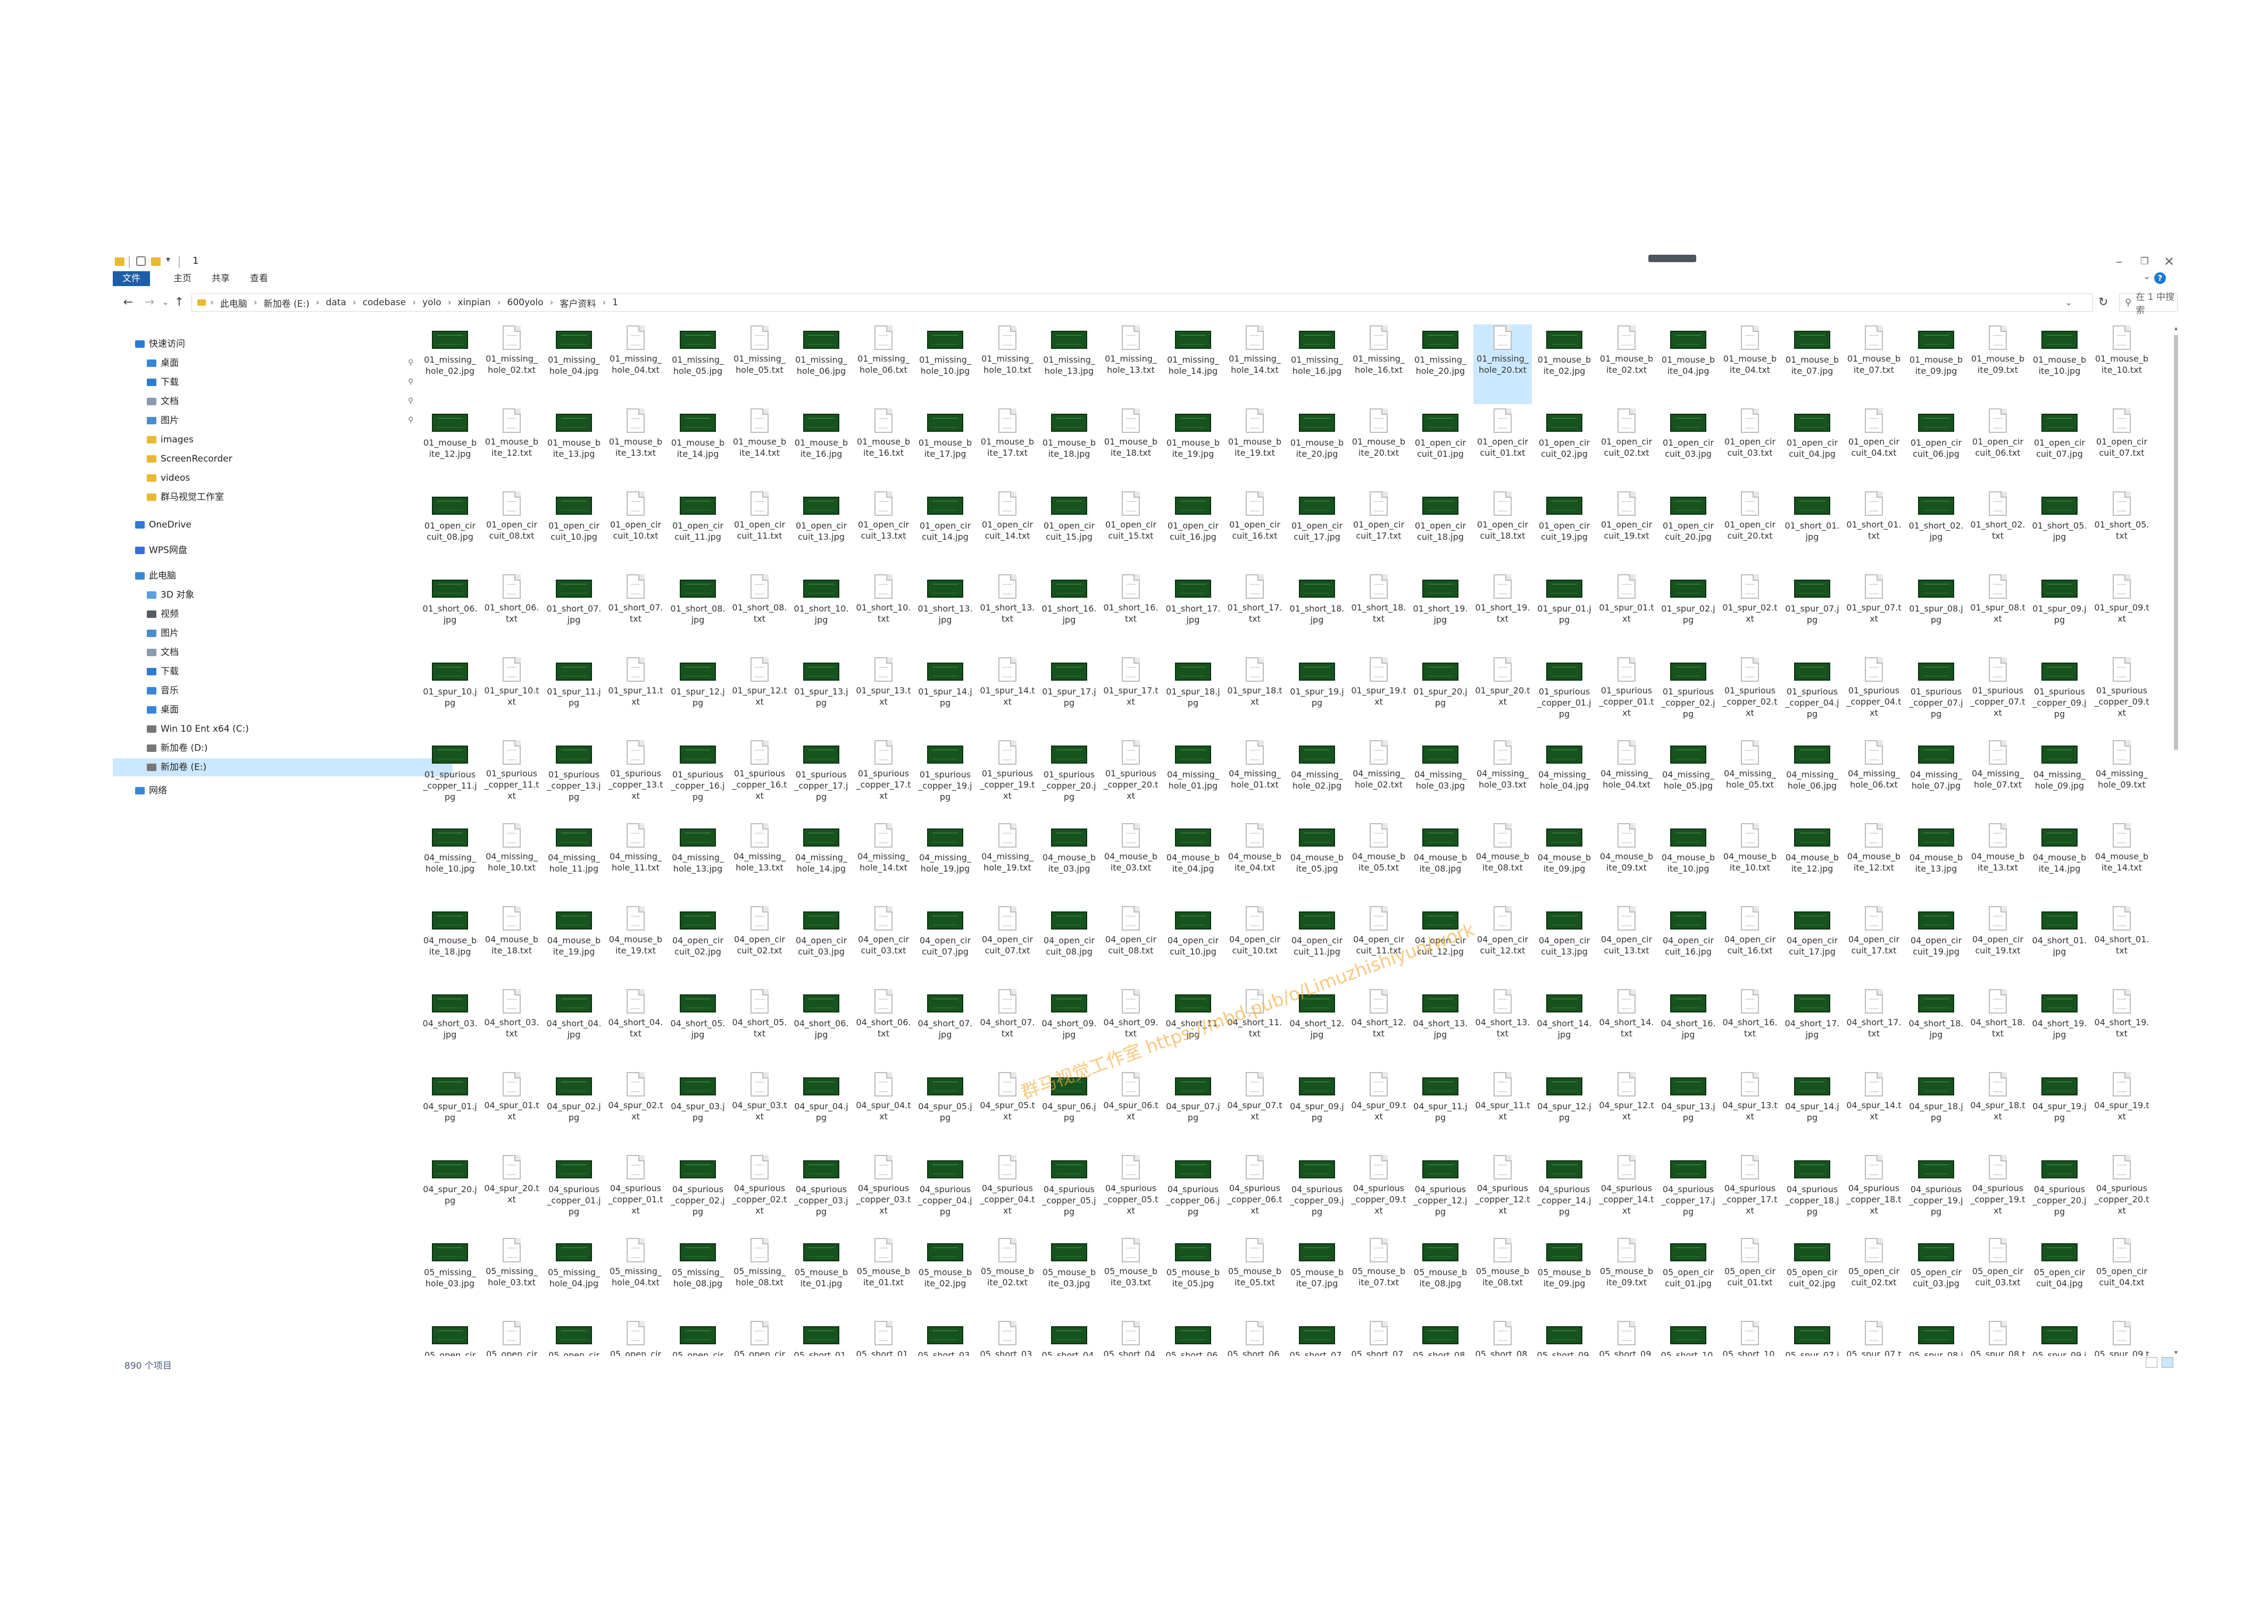 This screenshot has height=1624, width=2268. Describe the element at coordinates (759, 530) in the screenshot. I see `file-item: 01_open_circuit_11.txt` at that location.